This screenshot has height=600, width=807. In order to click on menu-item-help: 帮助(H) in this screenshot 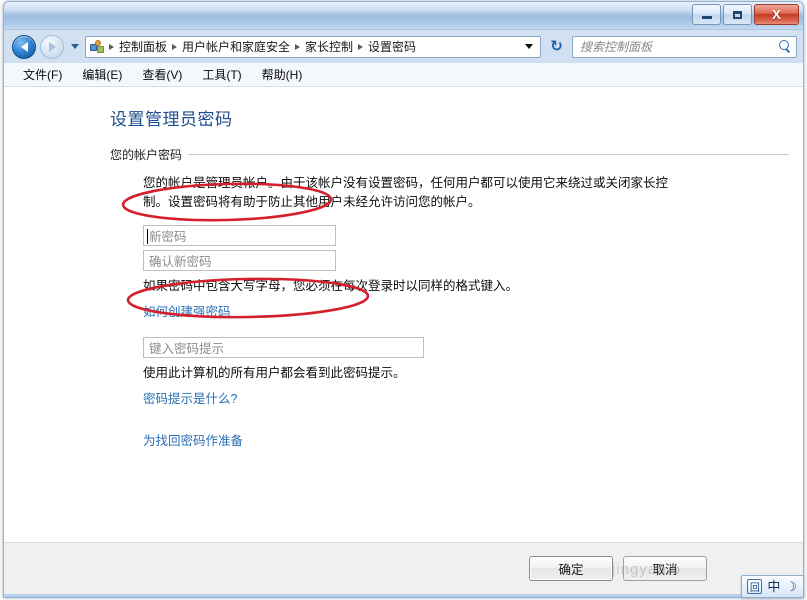, I will do `click(282, 74)`.